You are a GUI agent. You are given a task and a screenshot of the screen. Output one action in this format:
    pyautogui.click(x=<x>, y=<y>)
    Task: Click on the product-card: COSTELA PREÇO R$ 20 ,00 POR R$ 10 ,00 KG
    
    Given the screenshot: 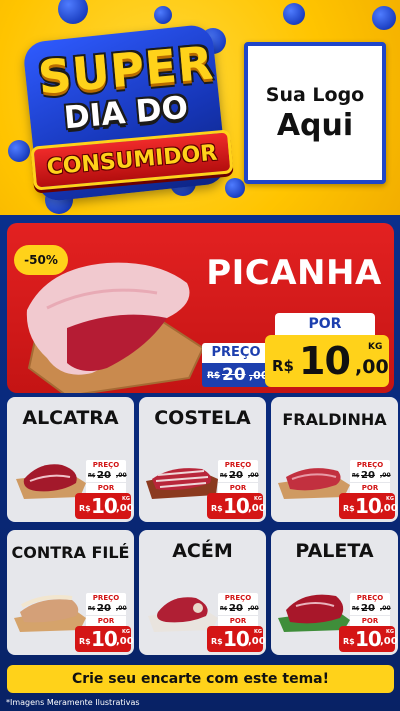 What is the action you would take?
    pyautogui.click(x=202, y=459)
    